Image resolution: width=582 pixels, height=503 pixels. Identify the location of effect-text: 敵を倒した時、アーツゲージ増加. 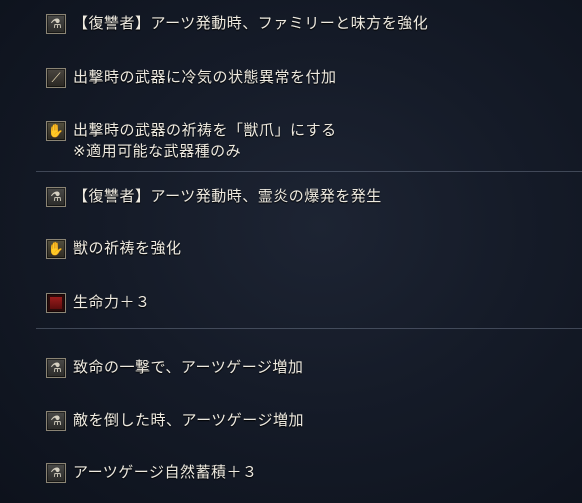
(189, 420).